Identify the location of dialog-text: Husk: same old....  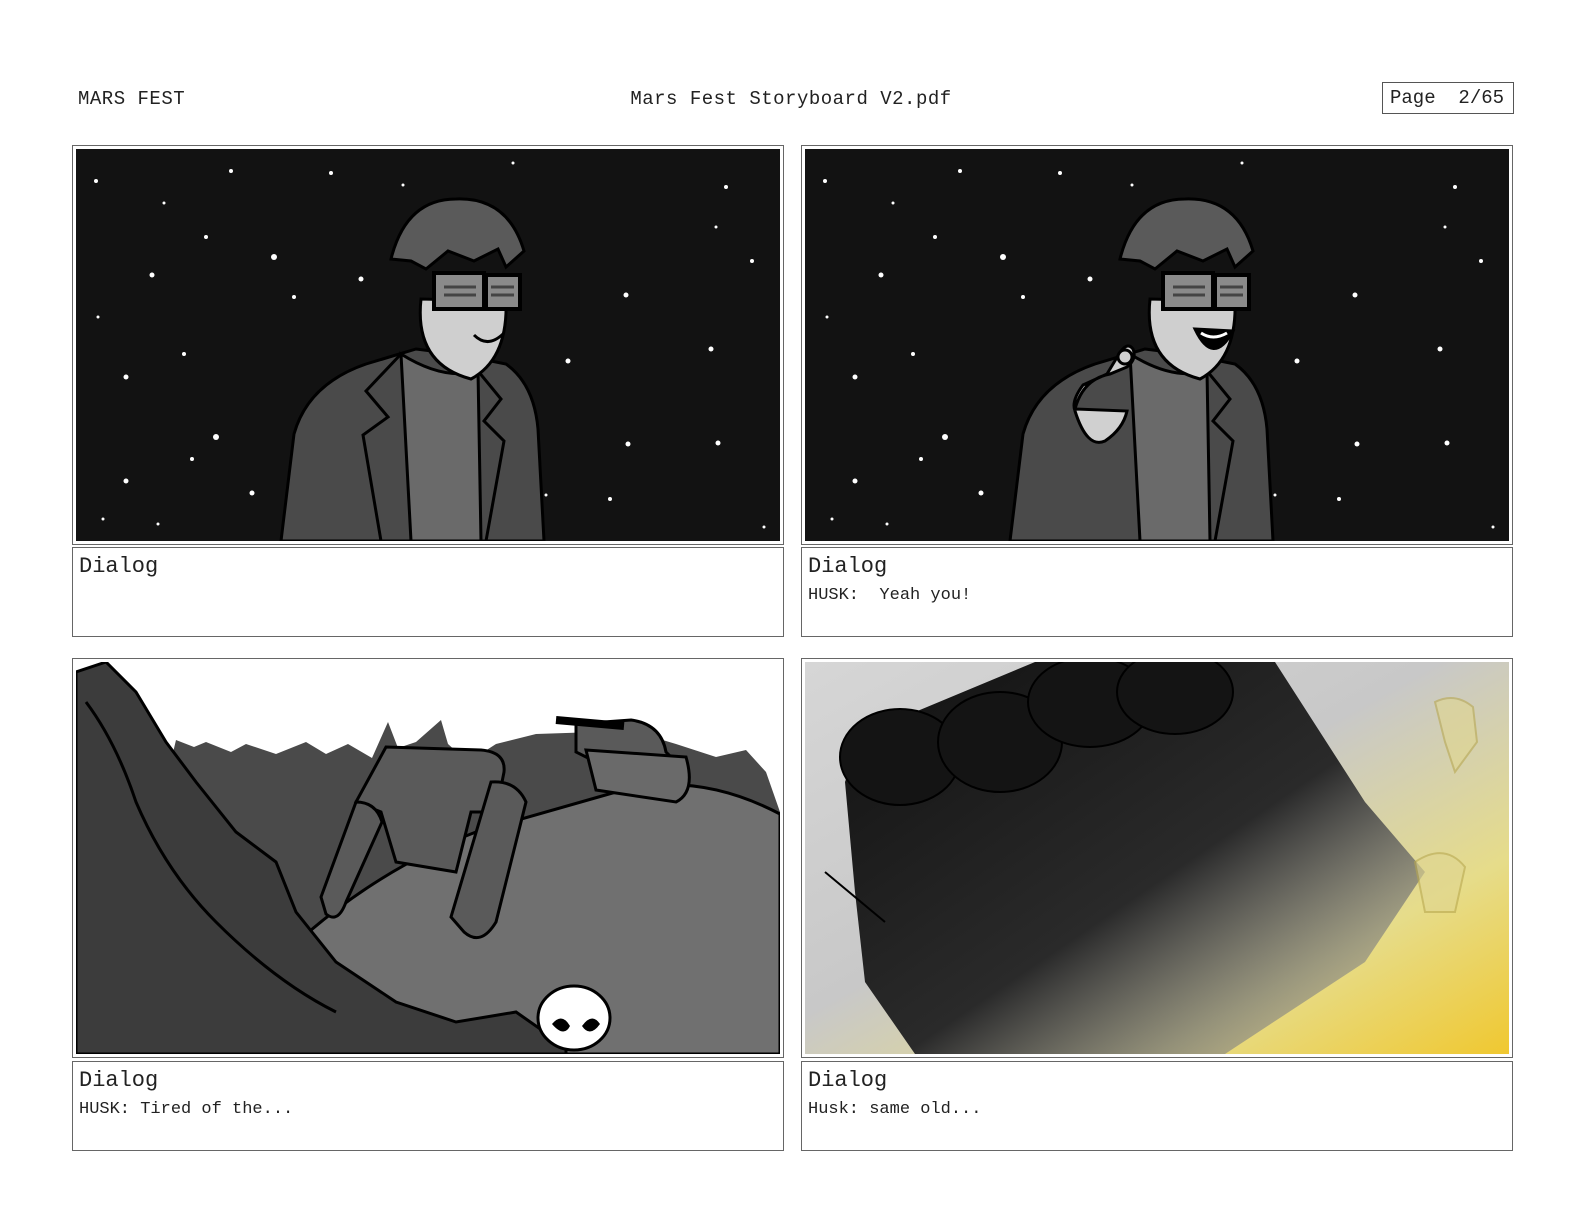
(895, 1109).